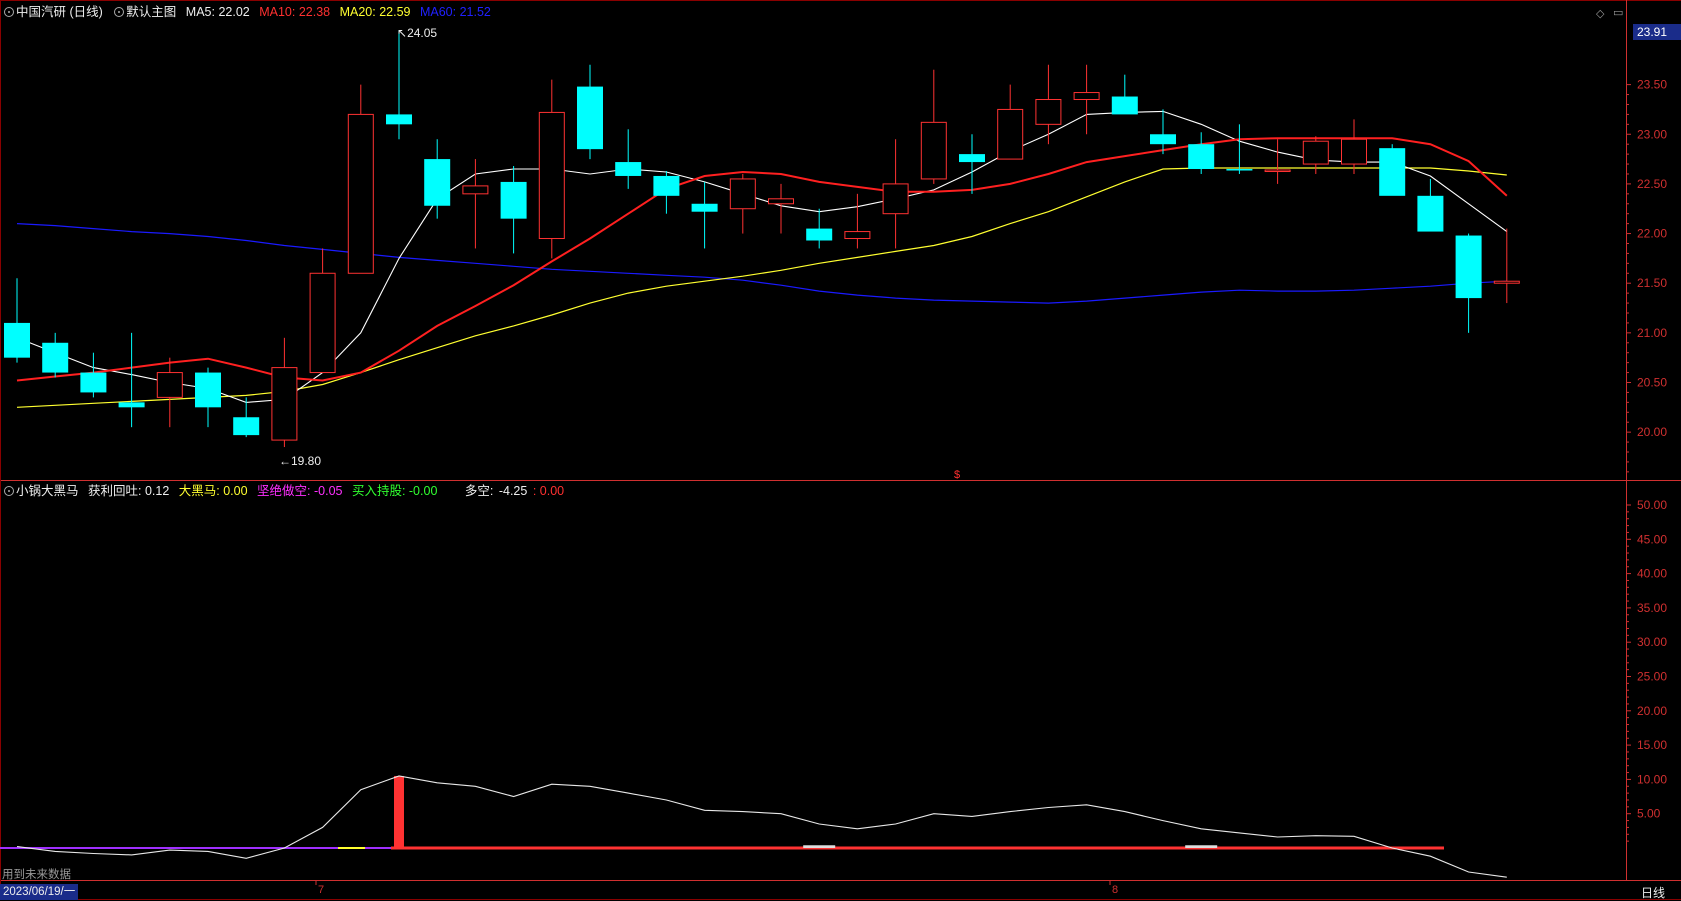  What do you see at coordinates (295, 12) in the screenshot?
I see `ma10-label: MA10: 22.38` at bounding box center [295, 12].